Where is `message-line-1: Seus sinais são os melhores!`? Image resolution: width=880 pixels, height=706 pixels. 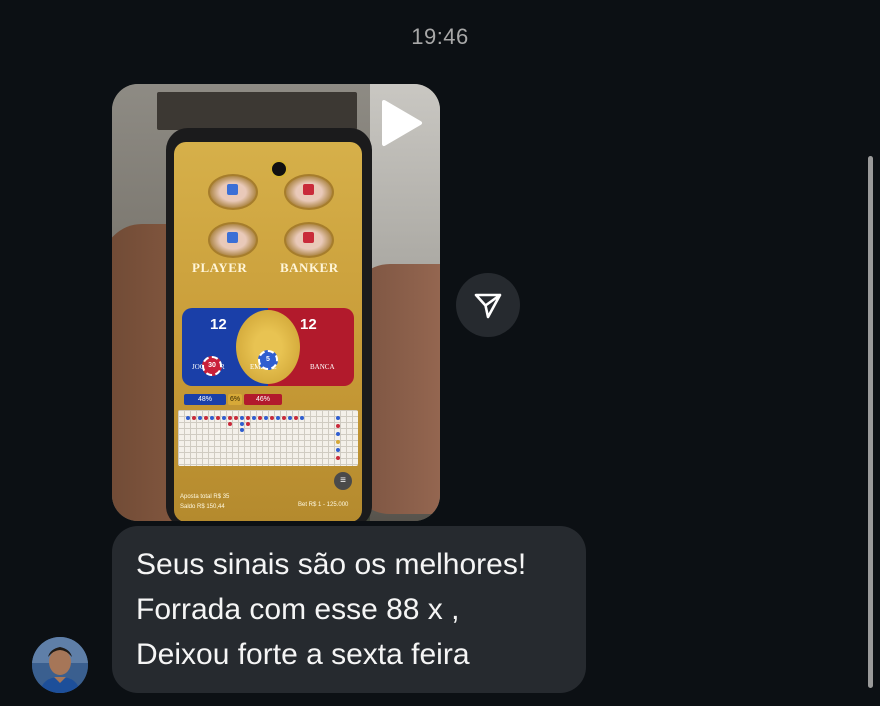 message-line-1: Seus sinais são os melhores! is located at coordinates (331, 564).